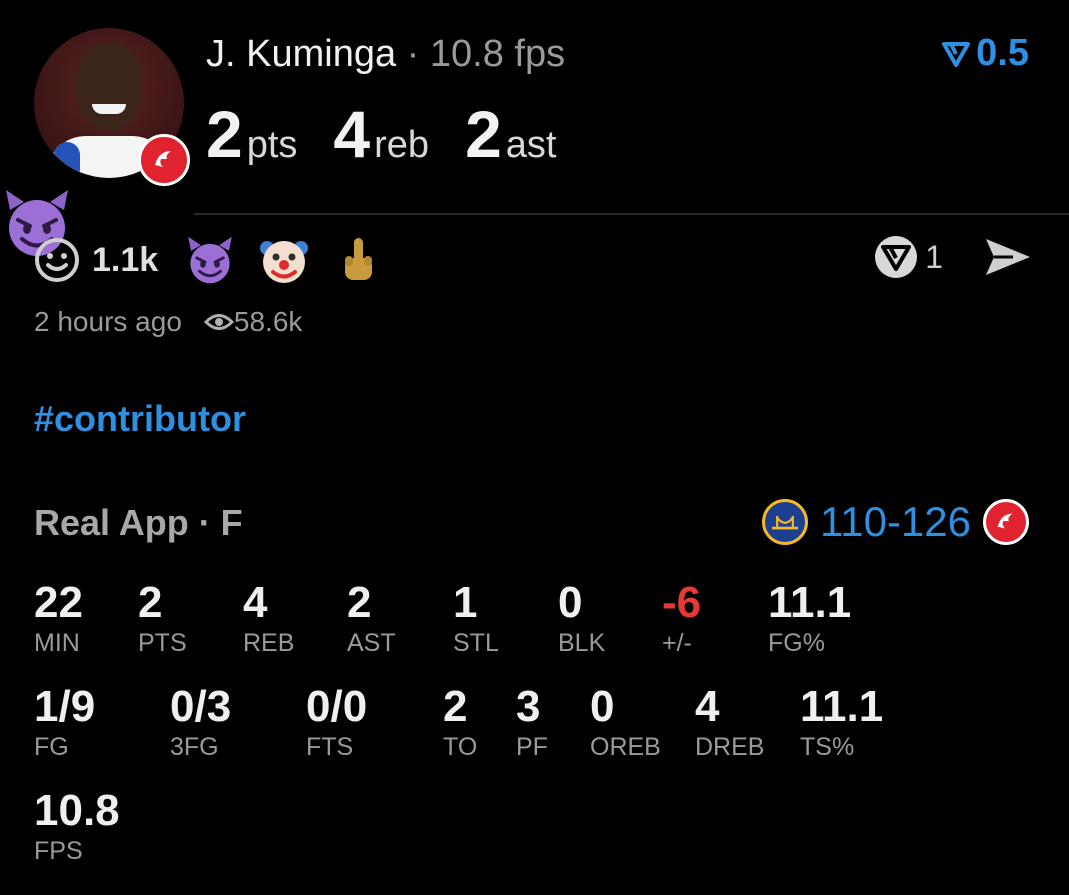 This screenshot has width=1069, height=895. What do you see at coordinates (358, 260) in the screenshot?
I see `middle-finger-icon` at bounding box center [358, 260].